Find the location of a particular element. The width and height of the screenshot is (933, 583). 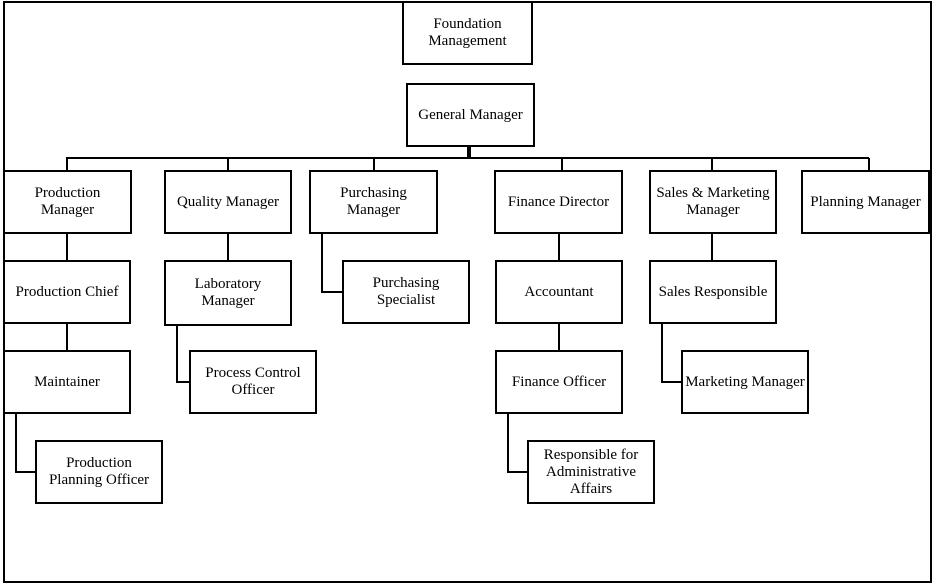

node-administrative-affairs: Responsible for Administrative Affairs is located at coordinates (591, 472).